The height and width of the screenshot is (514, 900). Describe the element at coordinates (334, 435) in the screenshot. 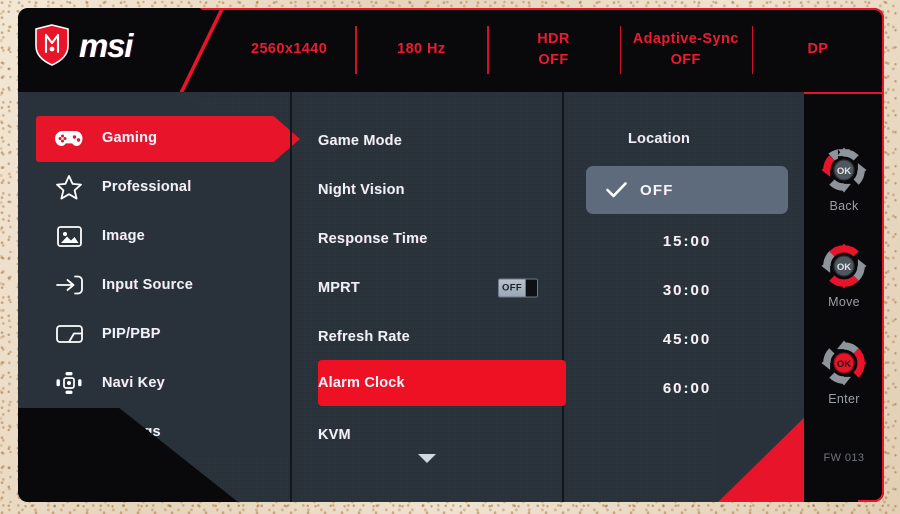

I see `menu-item-label: KVM` at that location.